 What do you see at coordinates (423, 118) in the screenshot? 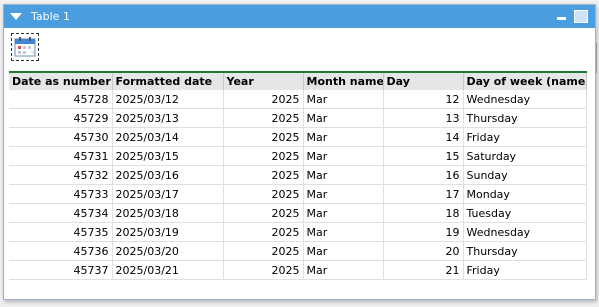
I see `table-cell: 13` at bounding box center [423, 118].